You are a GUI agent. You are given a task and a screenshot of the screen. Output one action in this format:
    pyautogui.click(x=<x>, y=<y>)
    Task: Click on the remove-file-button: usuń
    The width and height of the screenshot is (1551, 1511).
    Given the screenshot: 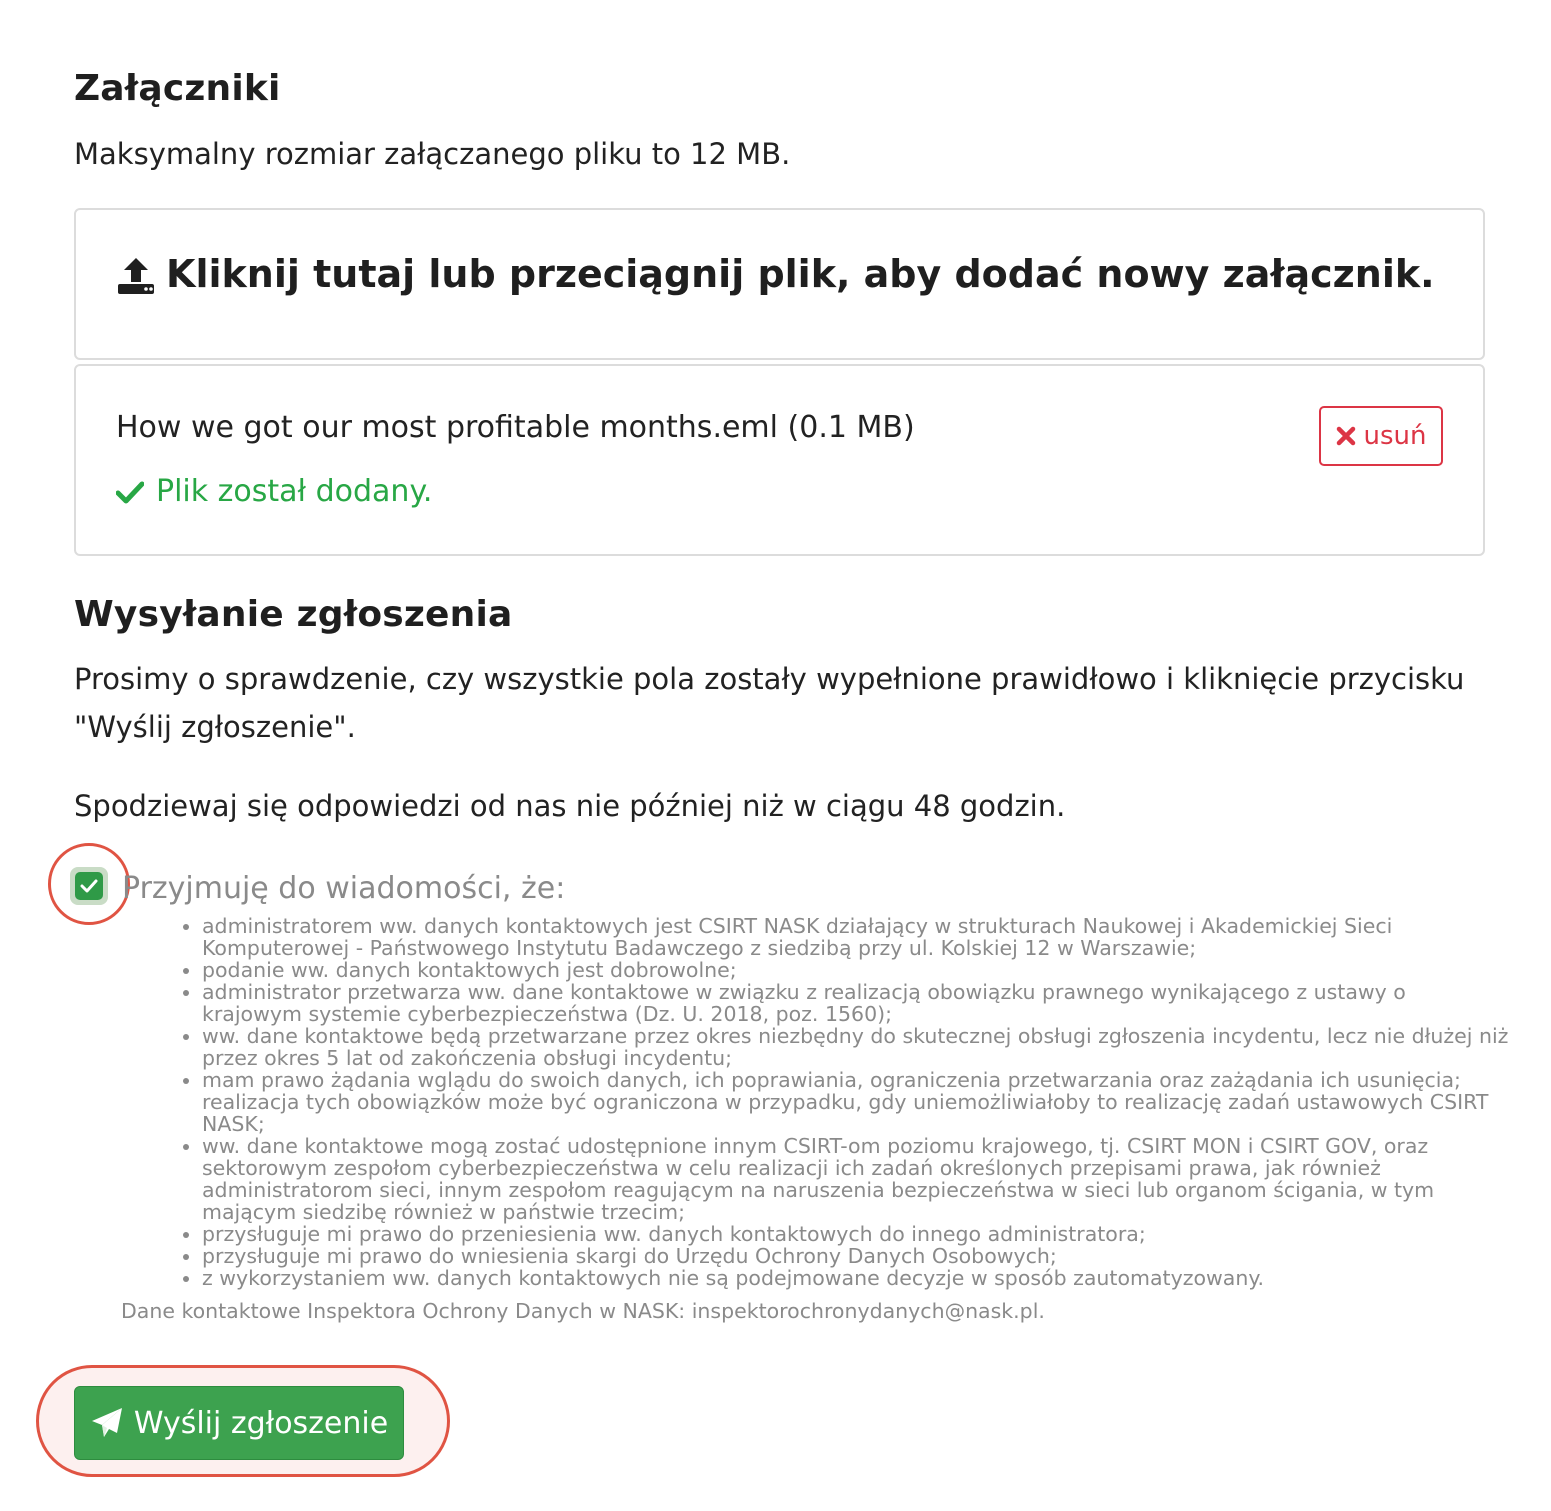 What is the action you would take?
    pyautogui.click(x=1381, y=436)
    